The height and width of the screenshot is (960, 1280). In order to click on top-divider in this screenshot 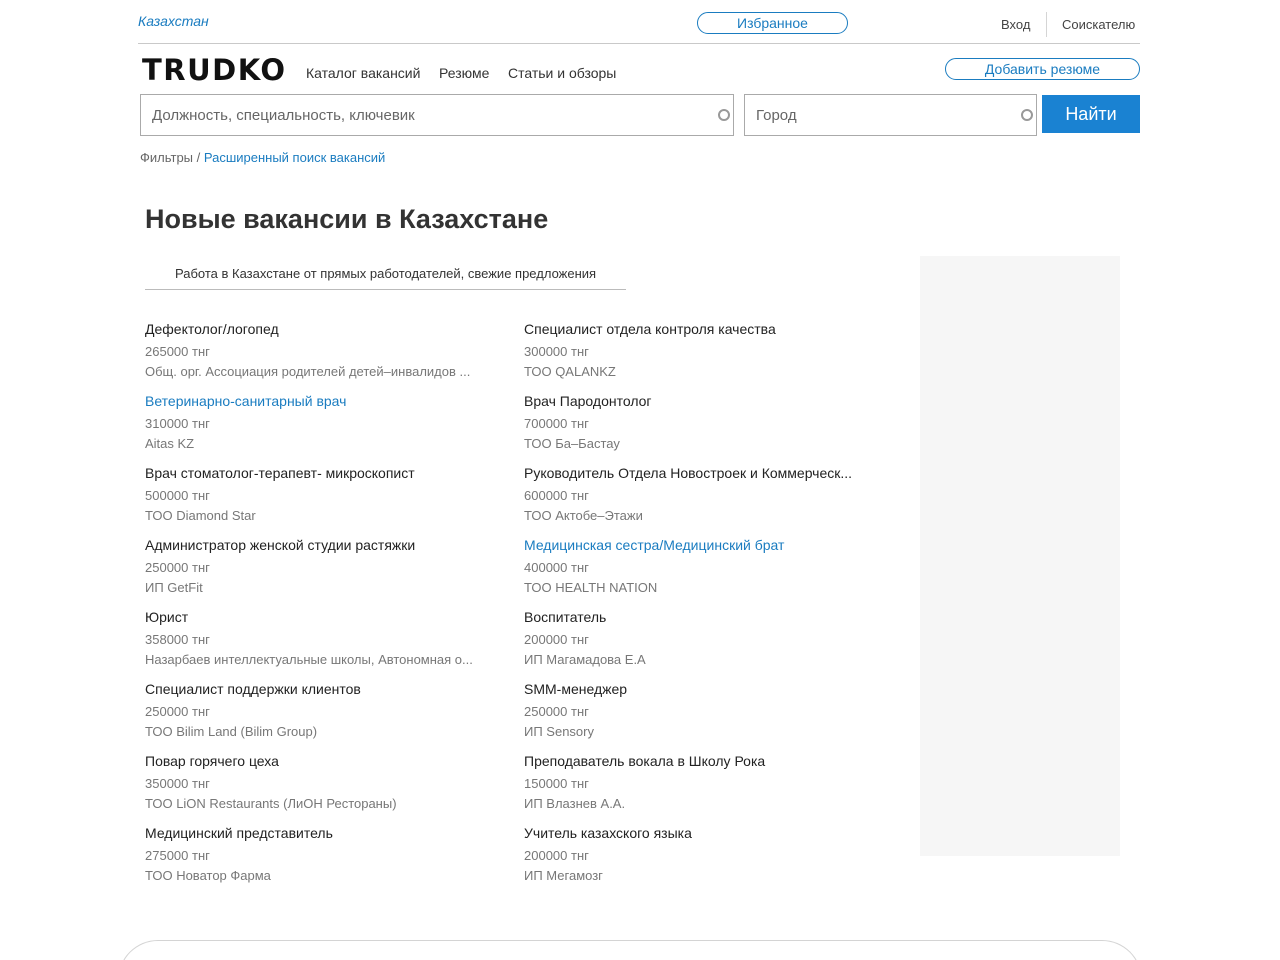, I will do `click(1046, 24)`.